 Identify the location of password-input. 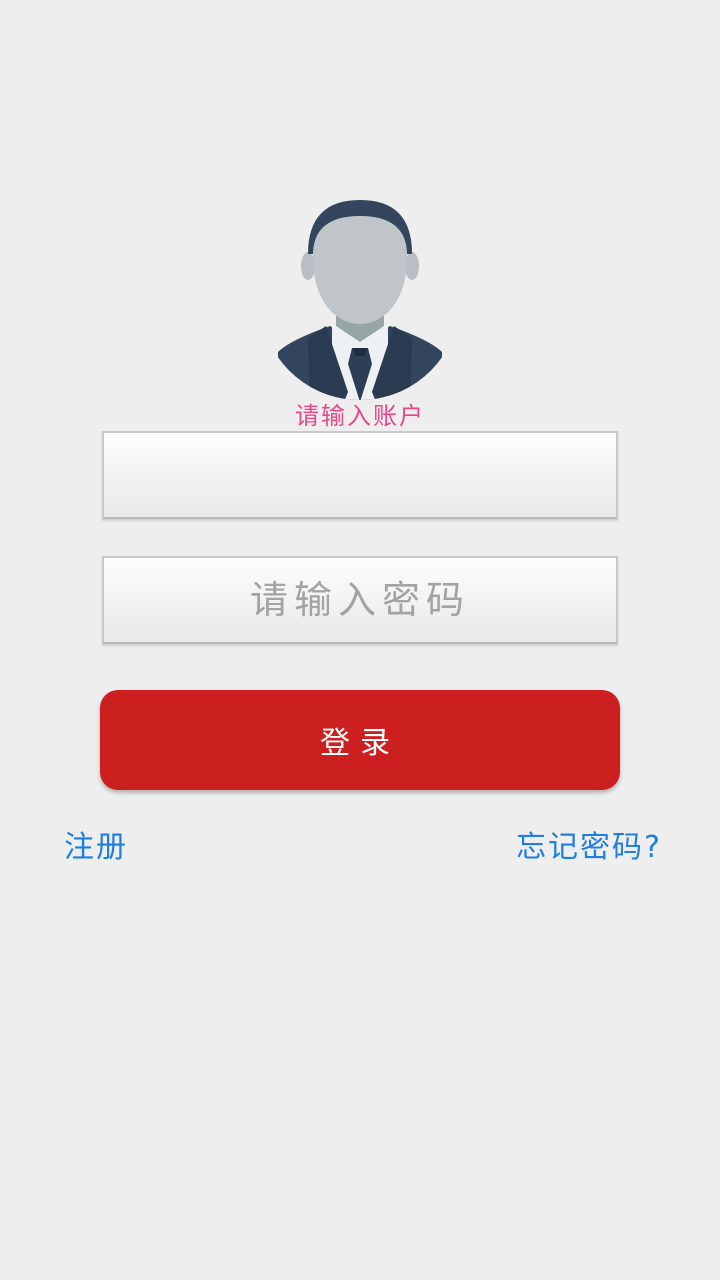
(360, 600).